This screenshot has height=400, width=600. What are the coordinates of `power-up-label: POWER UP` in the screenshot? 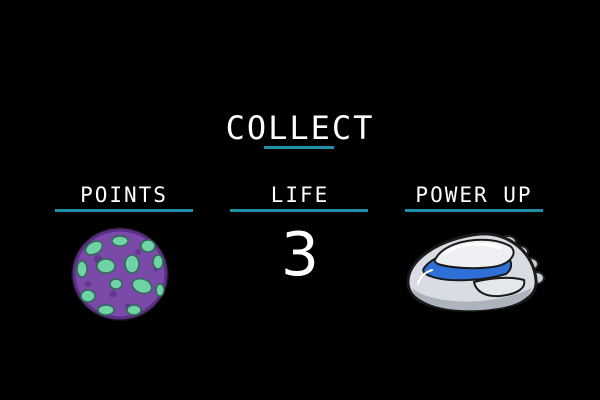 It's located at (474, 195).